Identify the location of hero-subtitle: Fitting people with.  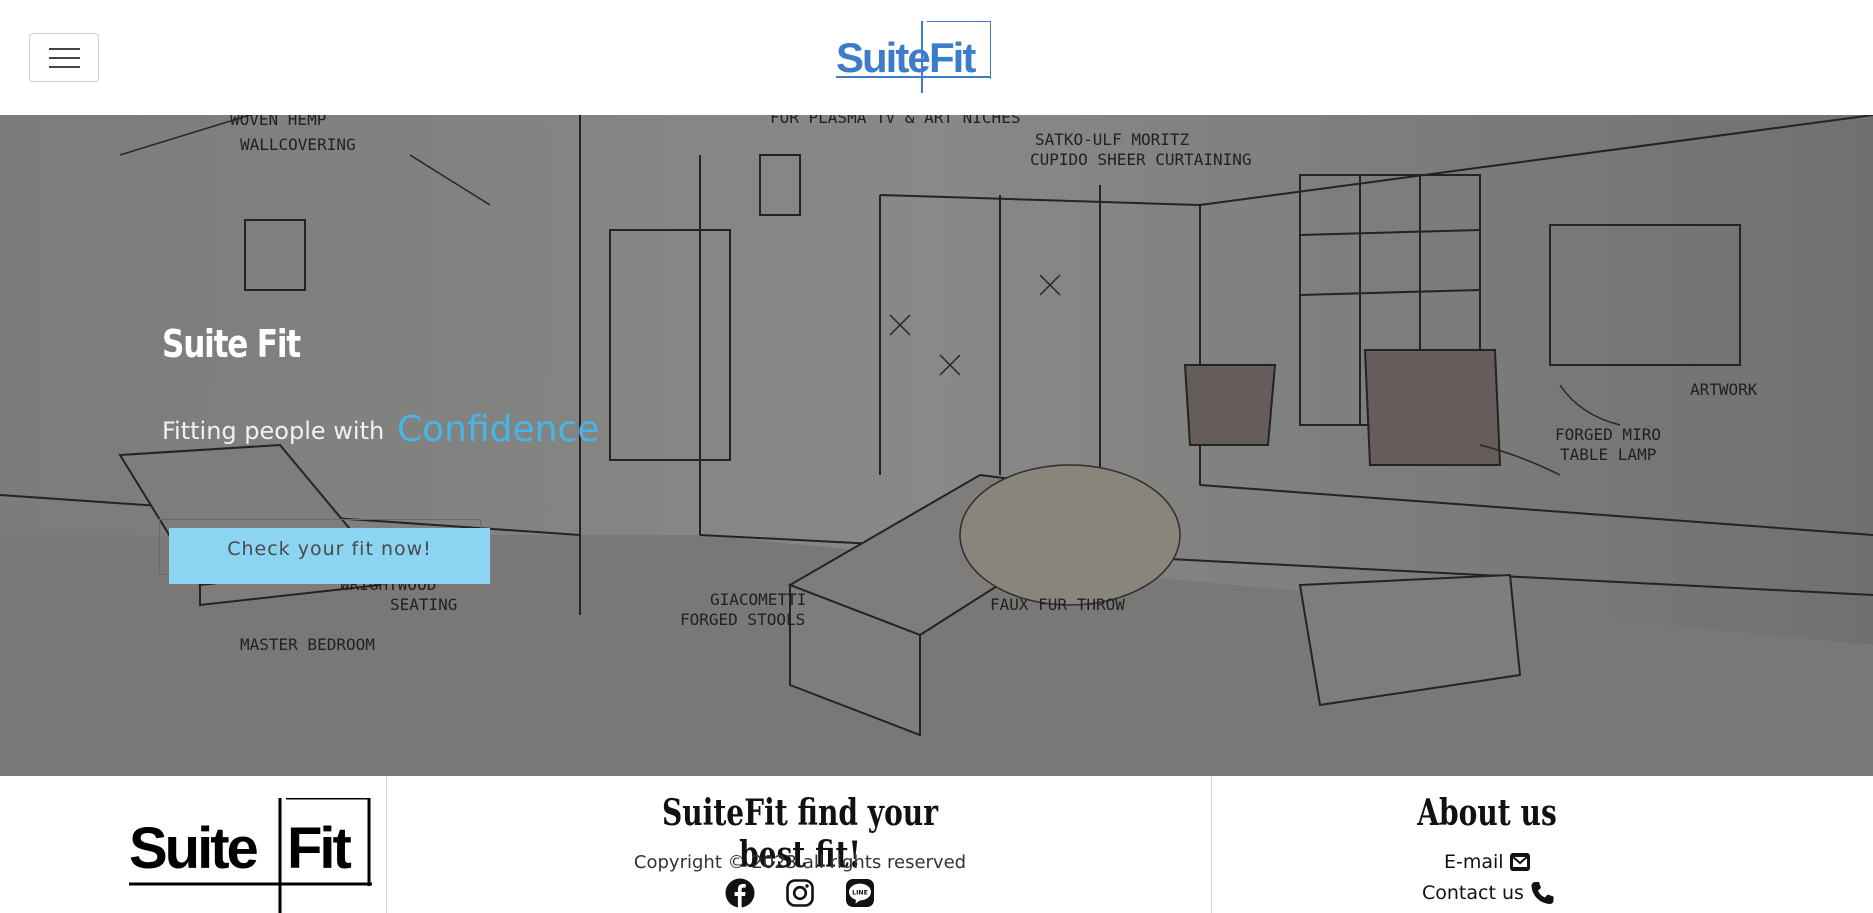
(273, 431).